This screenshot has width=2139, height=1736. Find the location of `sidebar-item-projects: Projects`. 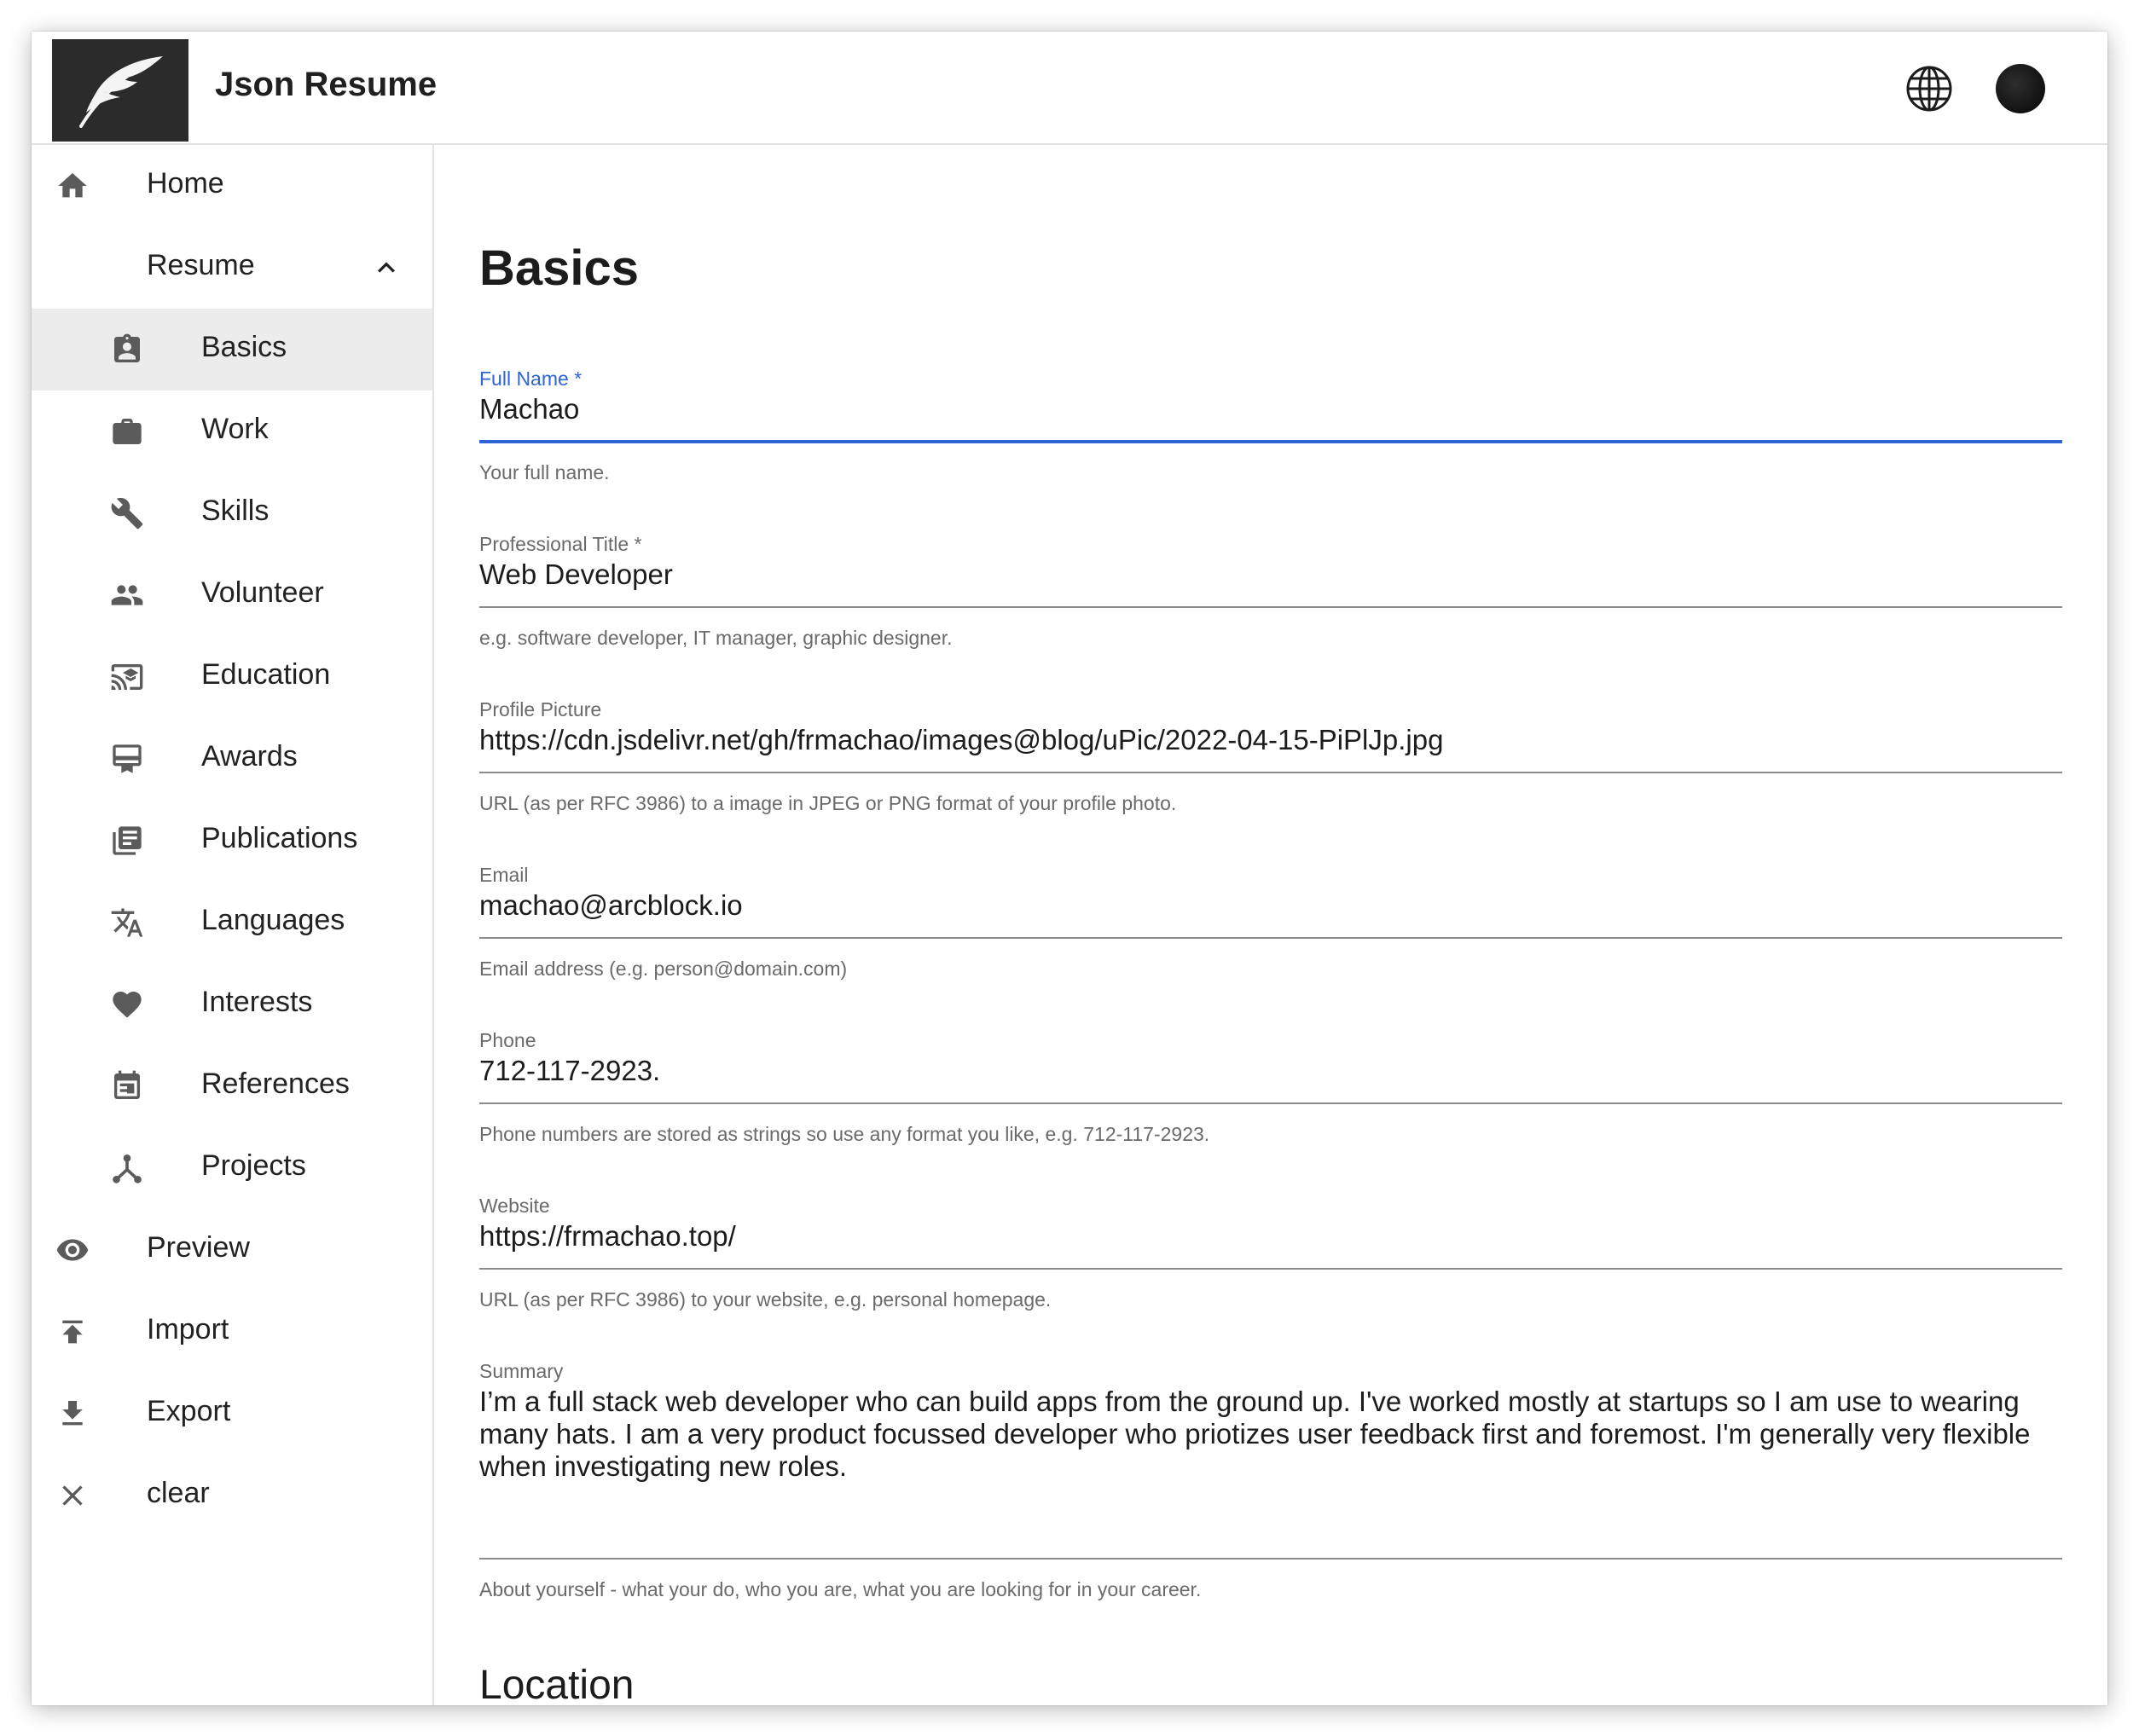

sidebar-item-projects: Projects is located at coordinates (232, 1168).